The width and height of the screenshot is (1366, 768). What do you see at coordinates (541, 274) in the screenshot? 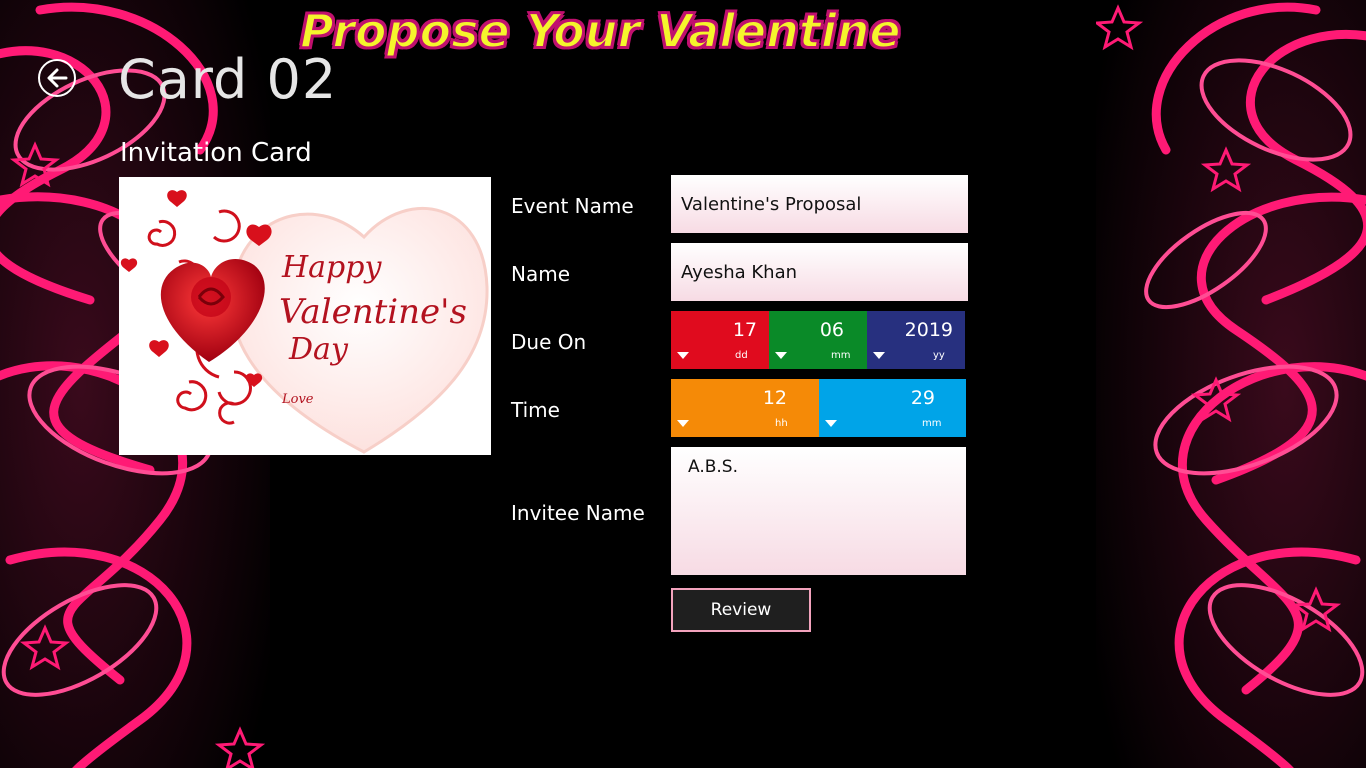
I see `name-label: Name` at bounding box center [541, 274].